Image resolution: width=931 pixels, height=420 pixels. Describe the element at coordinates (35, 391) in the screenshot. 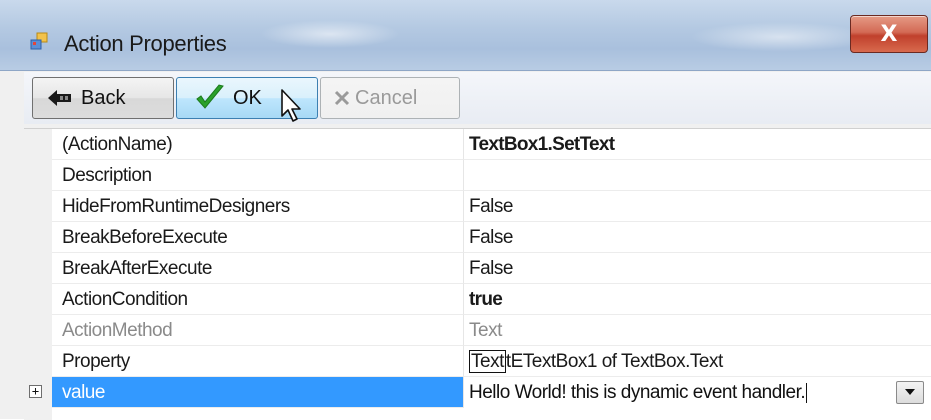

I see `expand-icon: +` at that location.